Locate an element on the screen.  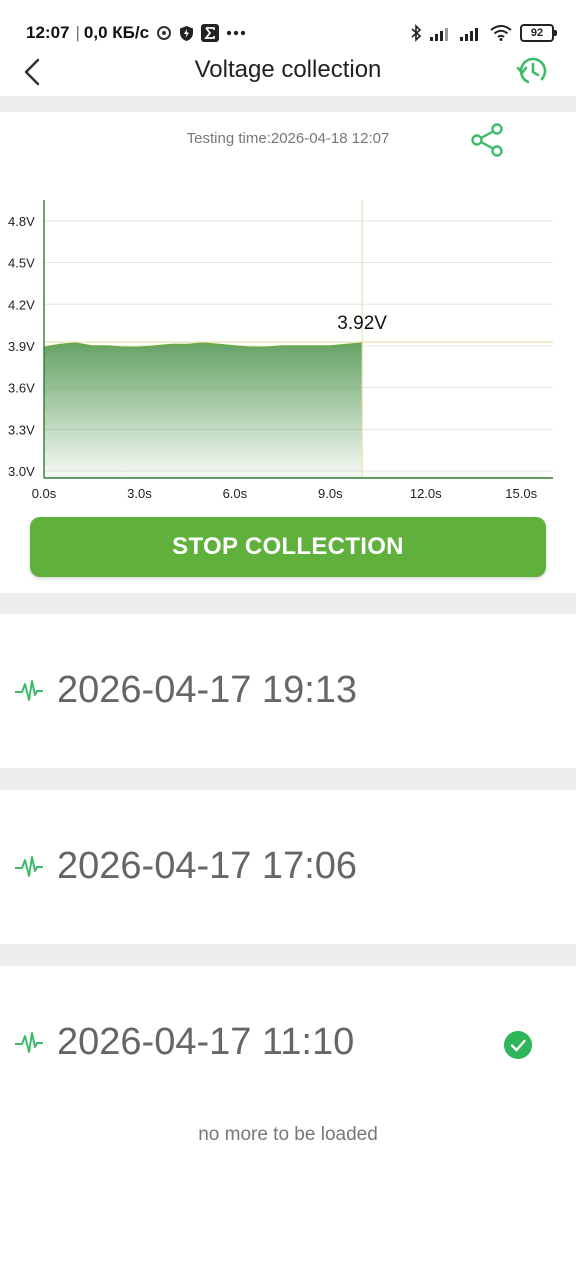
y-tick-label: 3.9V is located at coordinates (21, 346).